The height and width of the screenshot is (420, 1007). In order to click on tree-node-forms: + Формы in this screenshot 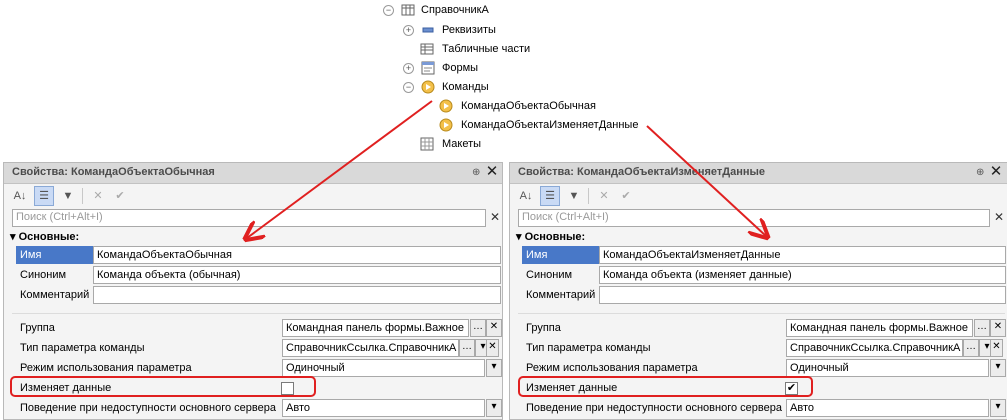, I will do `click(463, 68)`.